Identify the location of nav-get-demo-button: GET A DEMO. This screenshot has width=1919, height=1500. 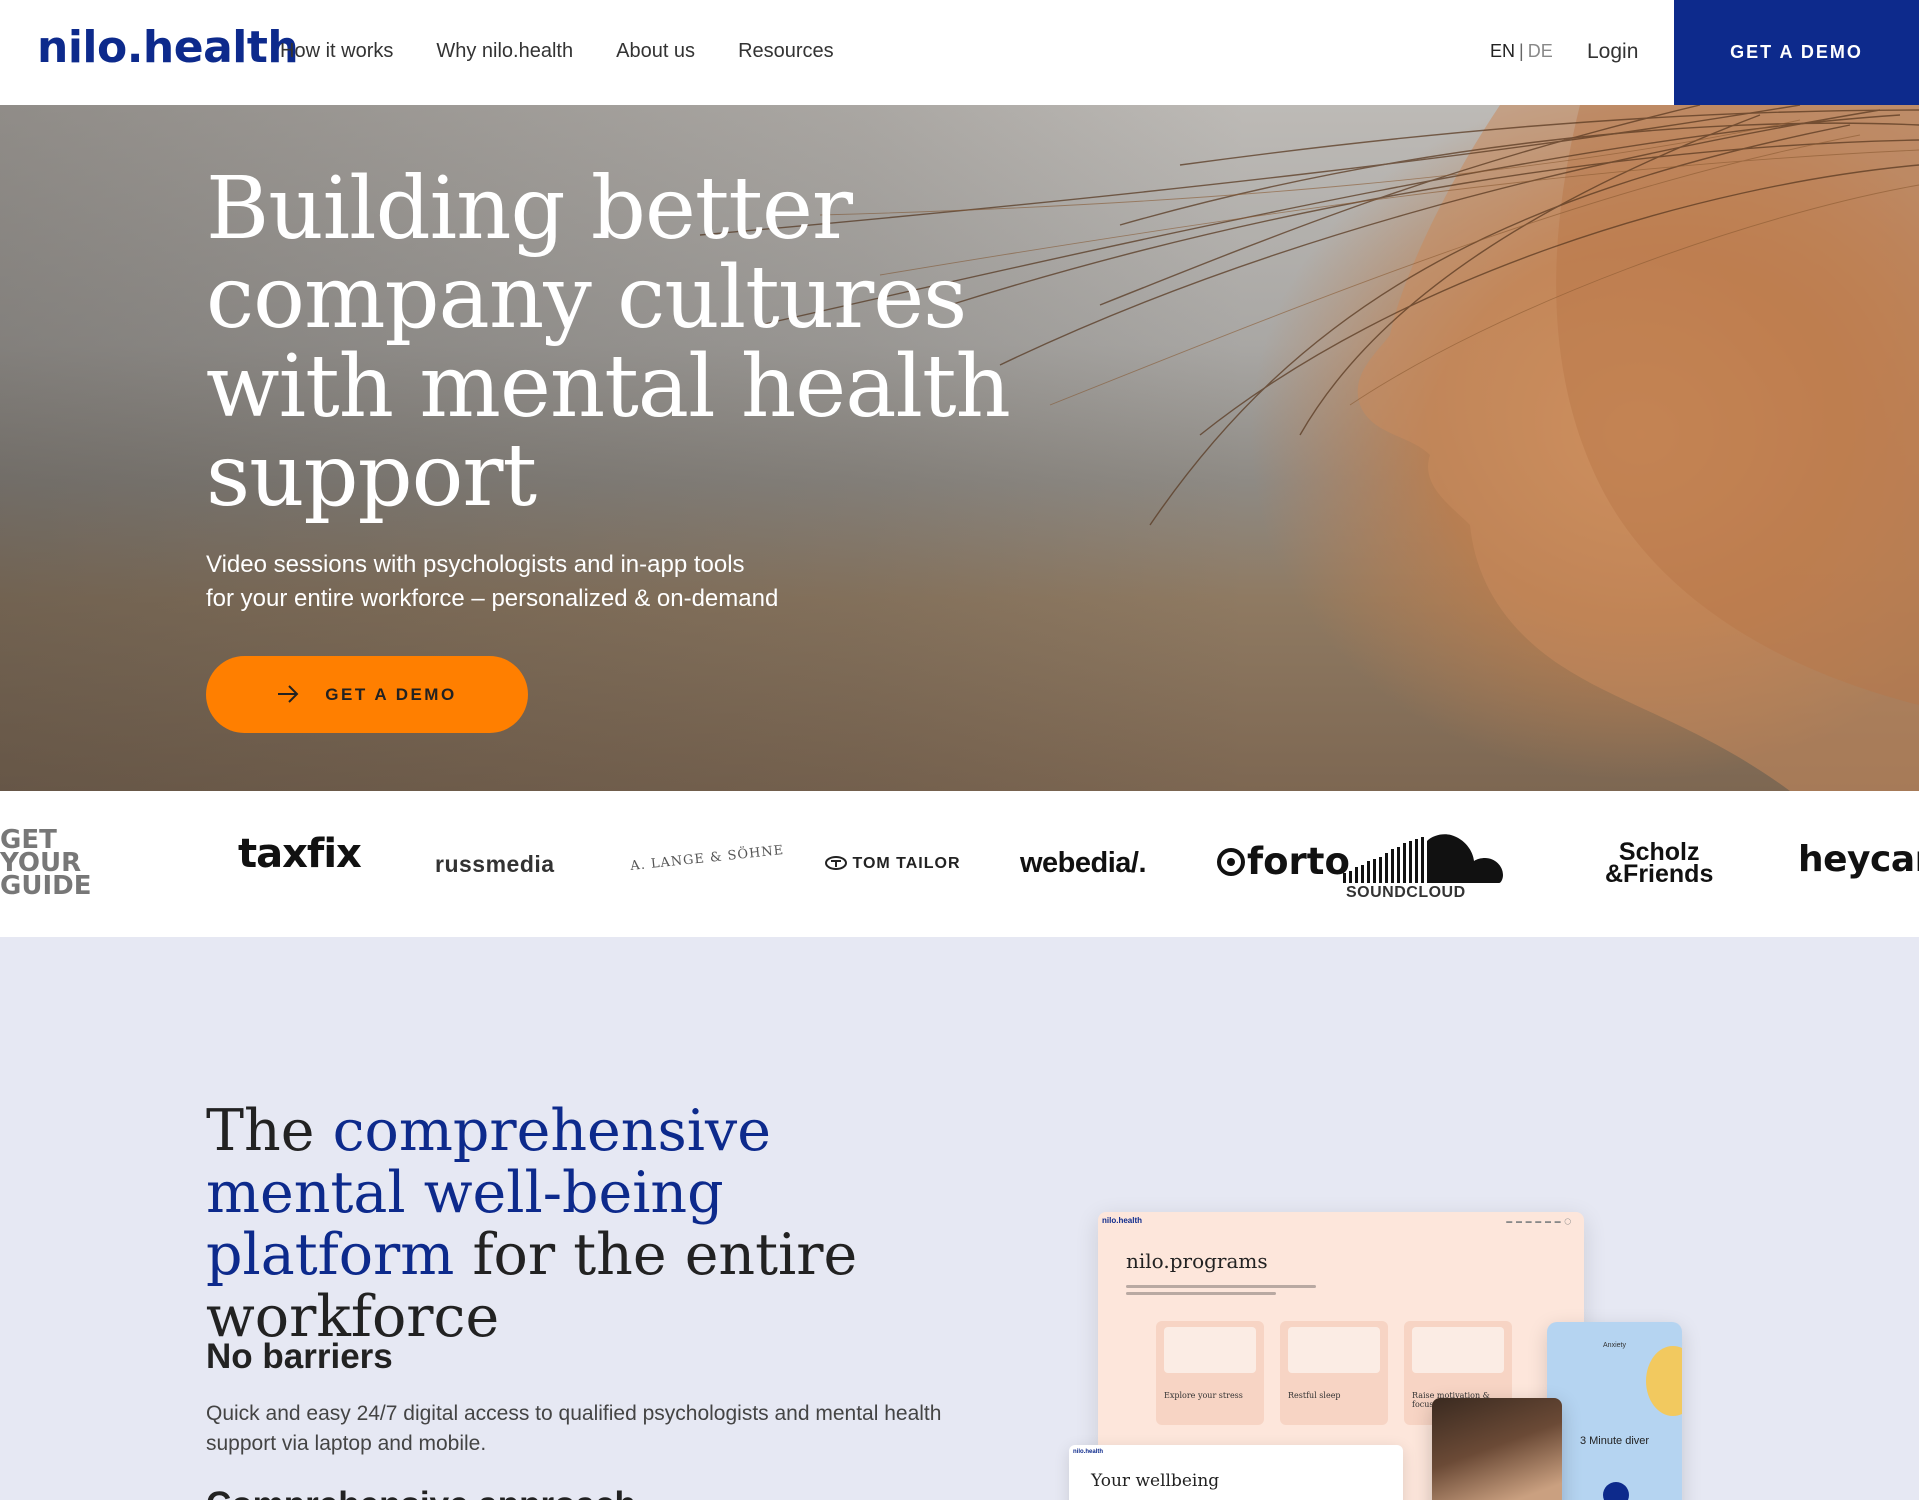
(1796, 52).